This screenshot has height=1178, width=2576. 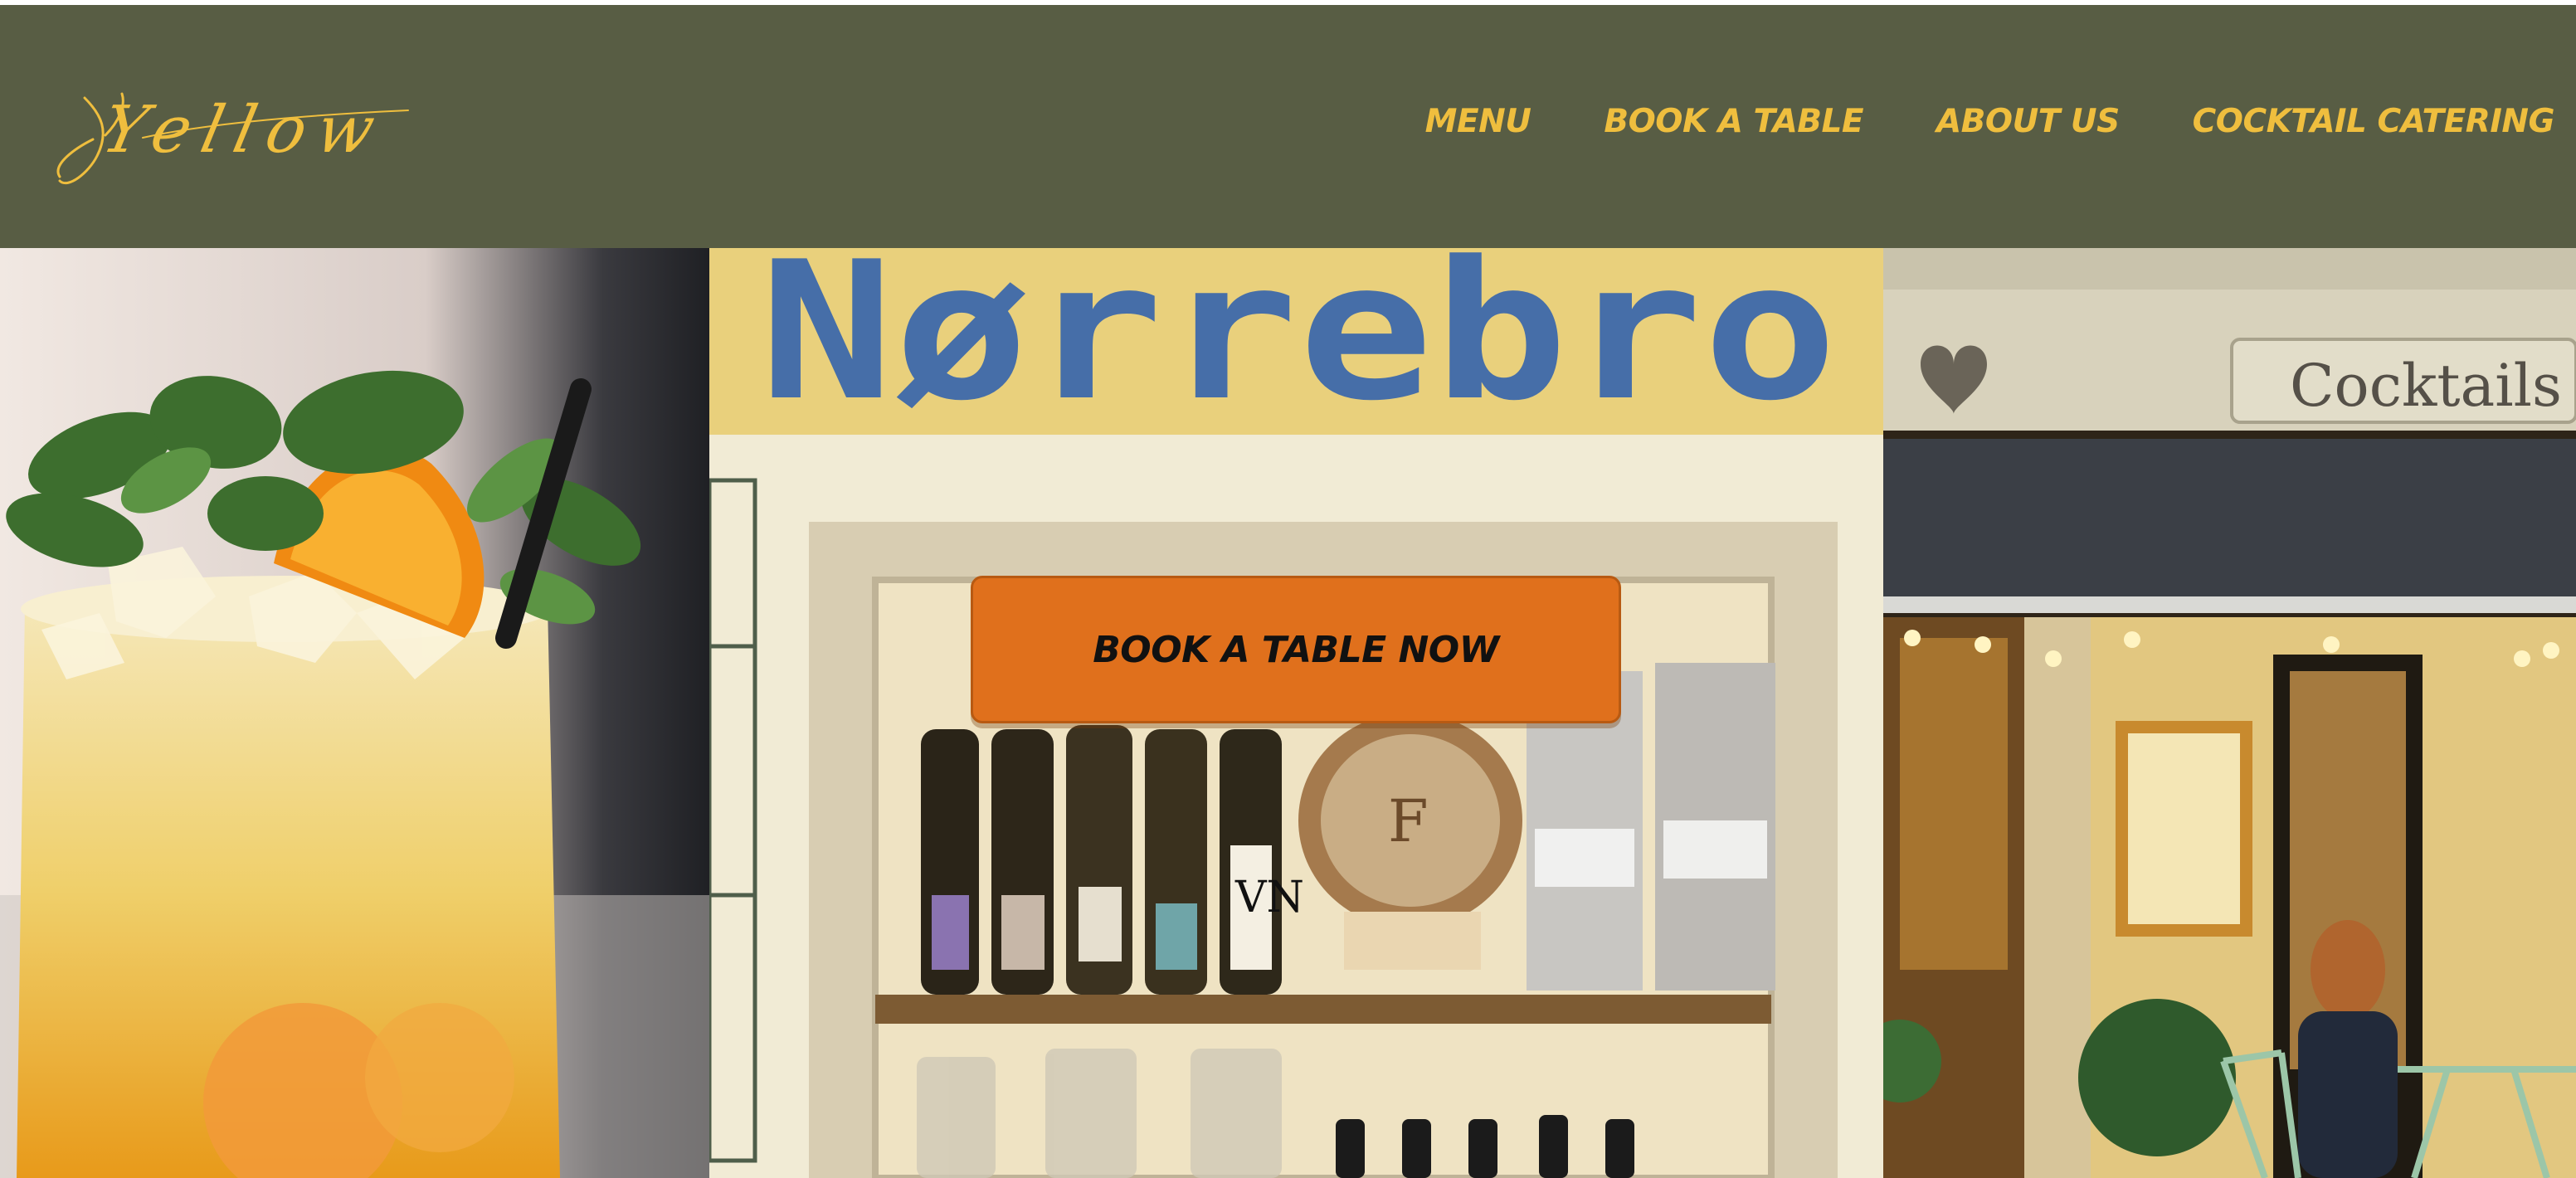 What do you see at coordinates (2374, 121) in the screenshot?
I see `nav-cocktail-catering: COCKTAIL CATERING` at bounding box center [2374, 121].